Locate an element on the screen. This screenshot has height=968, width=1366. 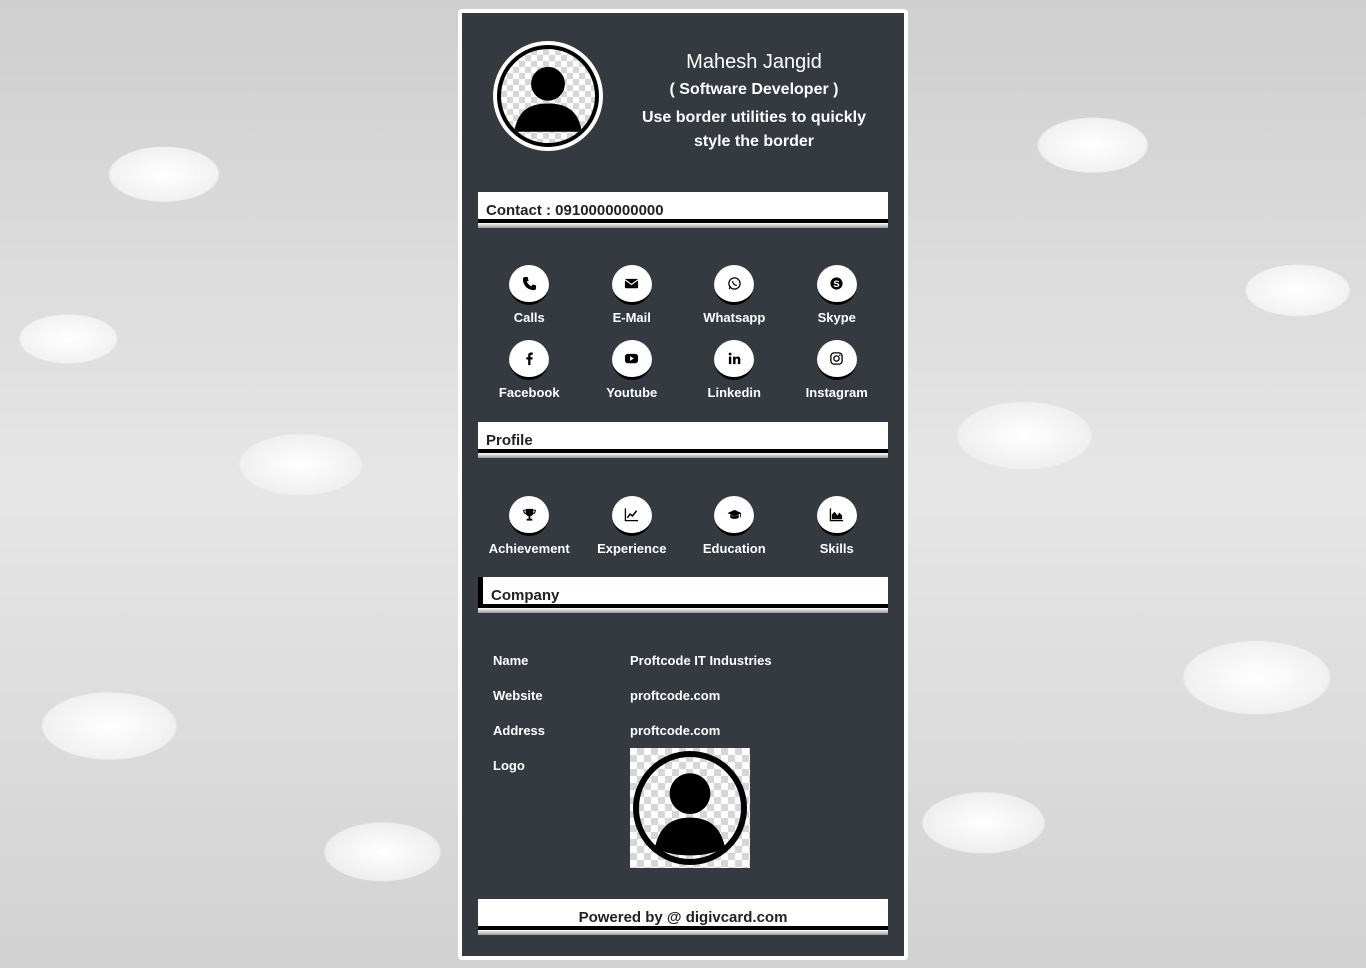
facebook-icon is located at coordinates (529, 360).